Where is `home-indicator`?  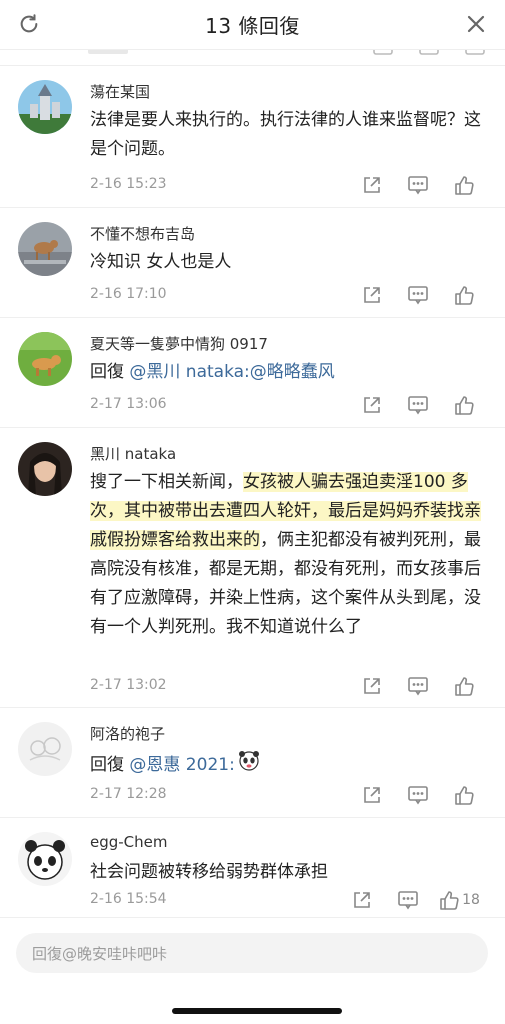
home-indicator is located at coordinates (257, 1011).